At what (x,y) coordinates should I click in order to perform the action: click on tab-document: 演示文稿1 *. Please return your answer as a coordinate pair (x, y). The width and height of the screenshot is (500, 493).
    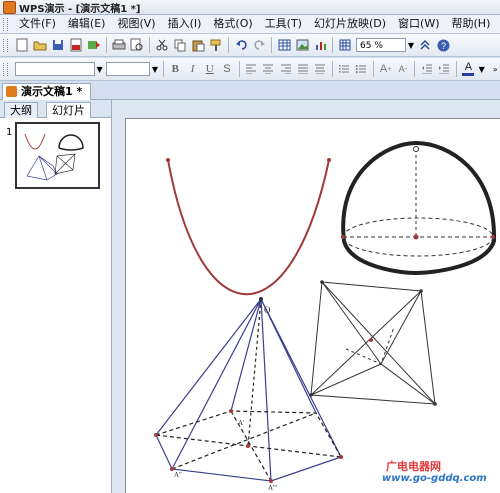
    Looking at the image, I should click on (47, 91).